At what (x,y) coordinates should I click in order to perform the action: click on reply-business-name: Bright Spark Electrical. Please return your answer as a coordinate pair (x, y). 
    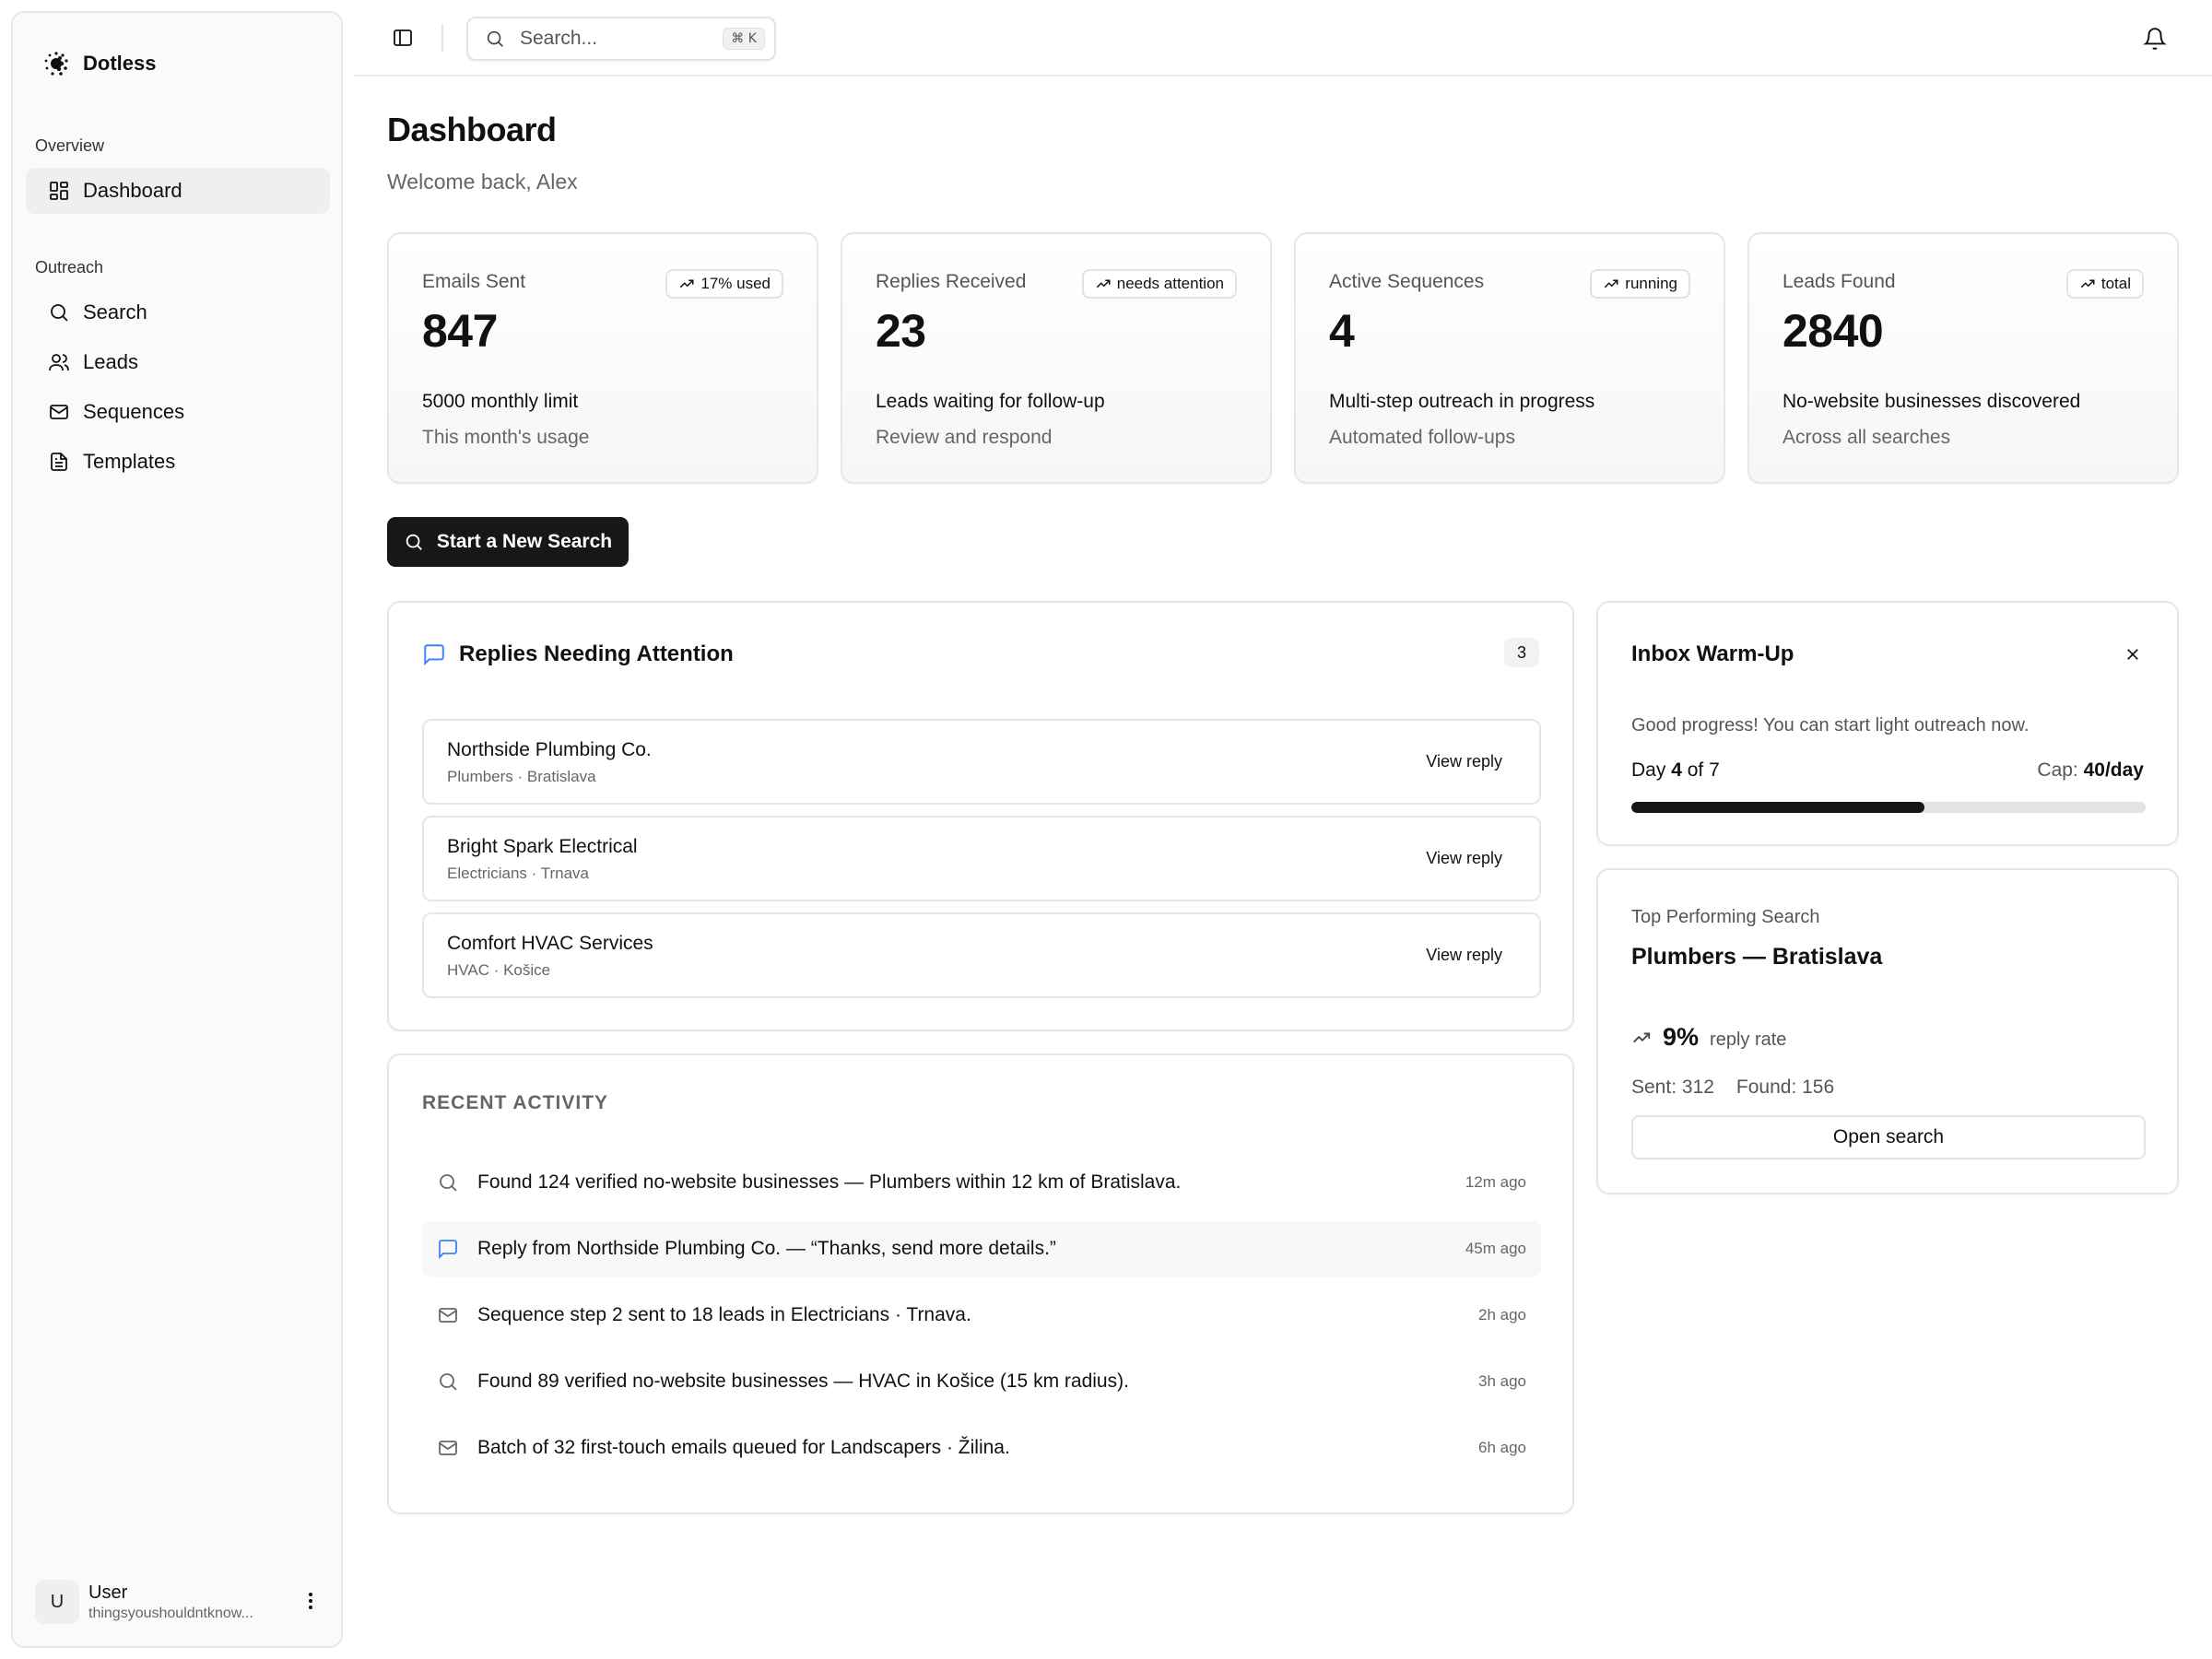
    Looking at the image, I should click on (542, 846).